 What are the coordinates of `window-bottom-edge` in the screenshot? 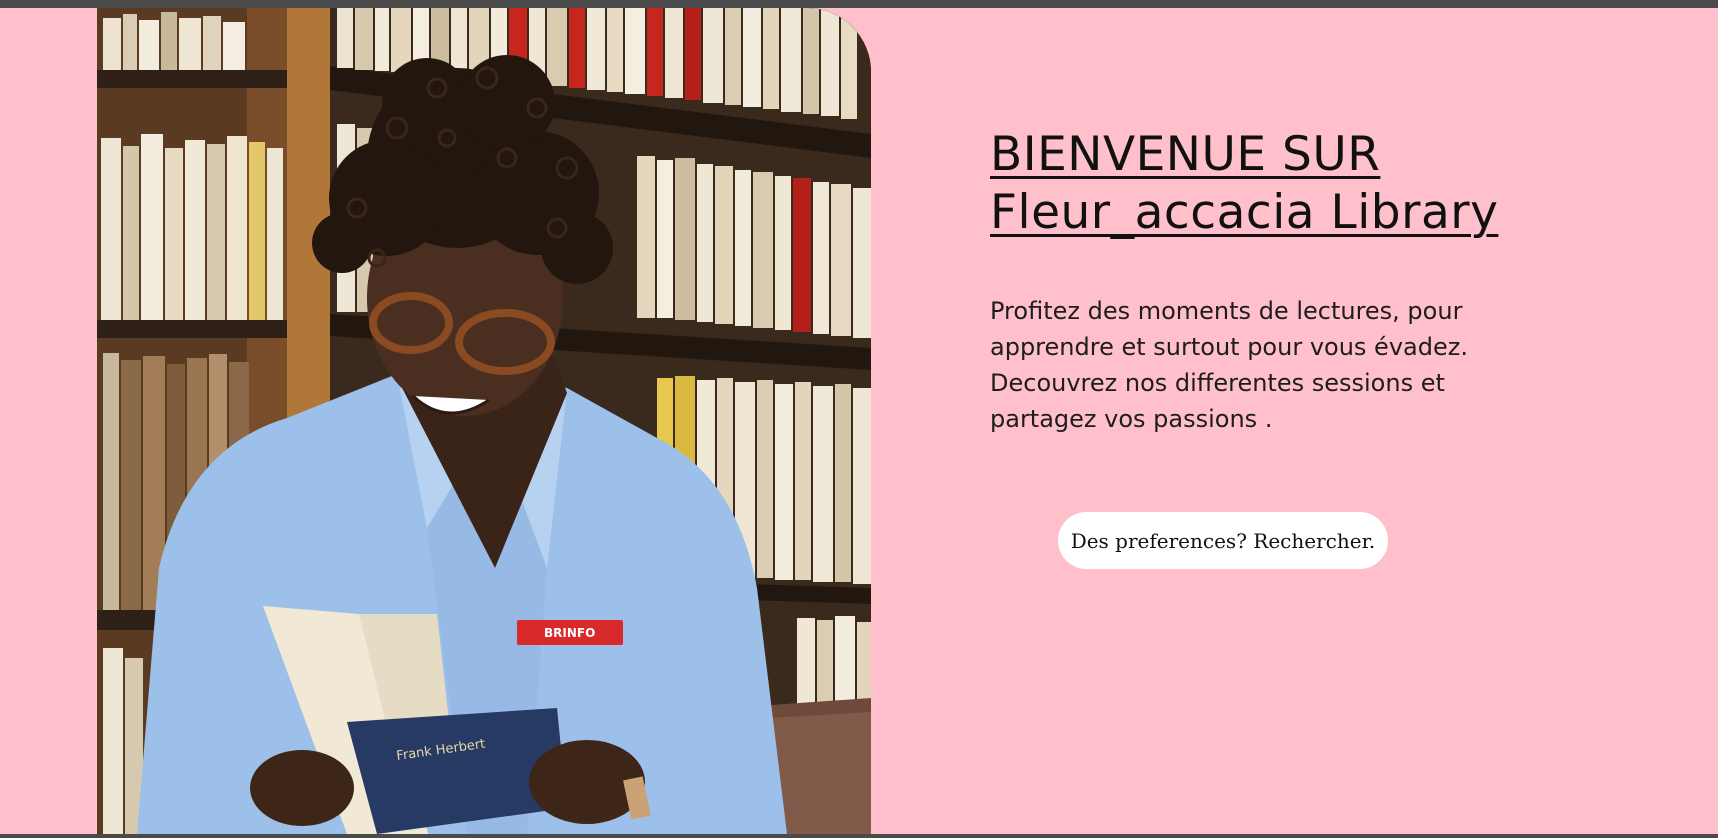 It's located at (859, 836).